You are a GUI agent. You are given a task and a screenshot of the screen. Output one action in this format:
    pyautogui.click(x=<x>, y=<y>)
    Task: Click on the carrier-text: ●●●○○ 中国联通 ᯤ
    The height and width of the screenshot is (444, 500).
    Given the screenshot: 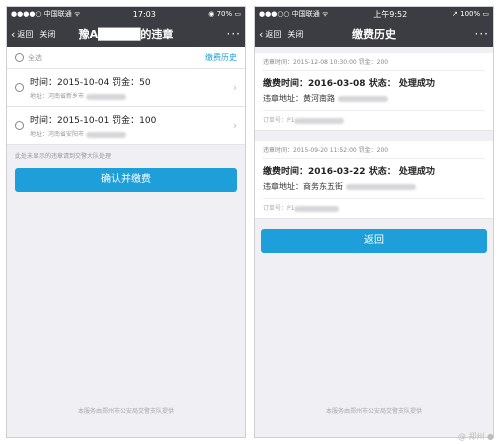 What is the action you would take?
    pyautogui.click(x=294, y=14)
    